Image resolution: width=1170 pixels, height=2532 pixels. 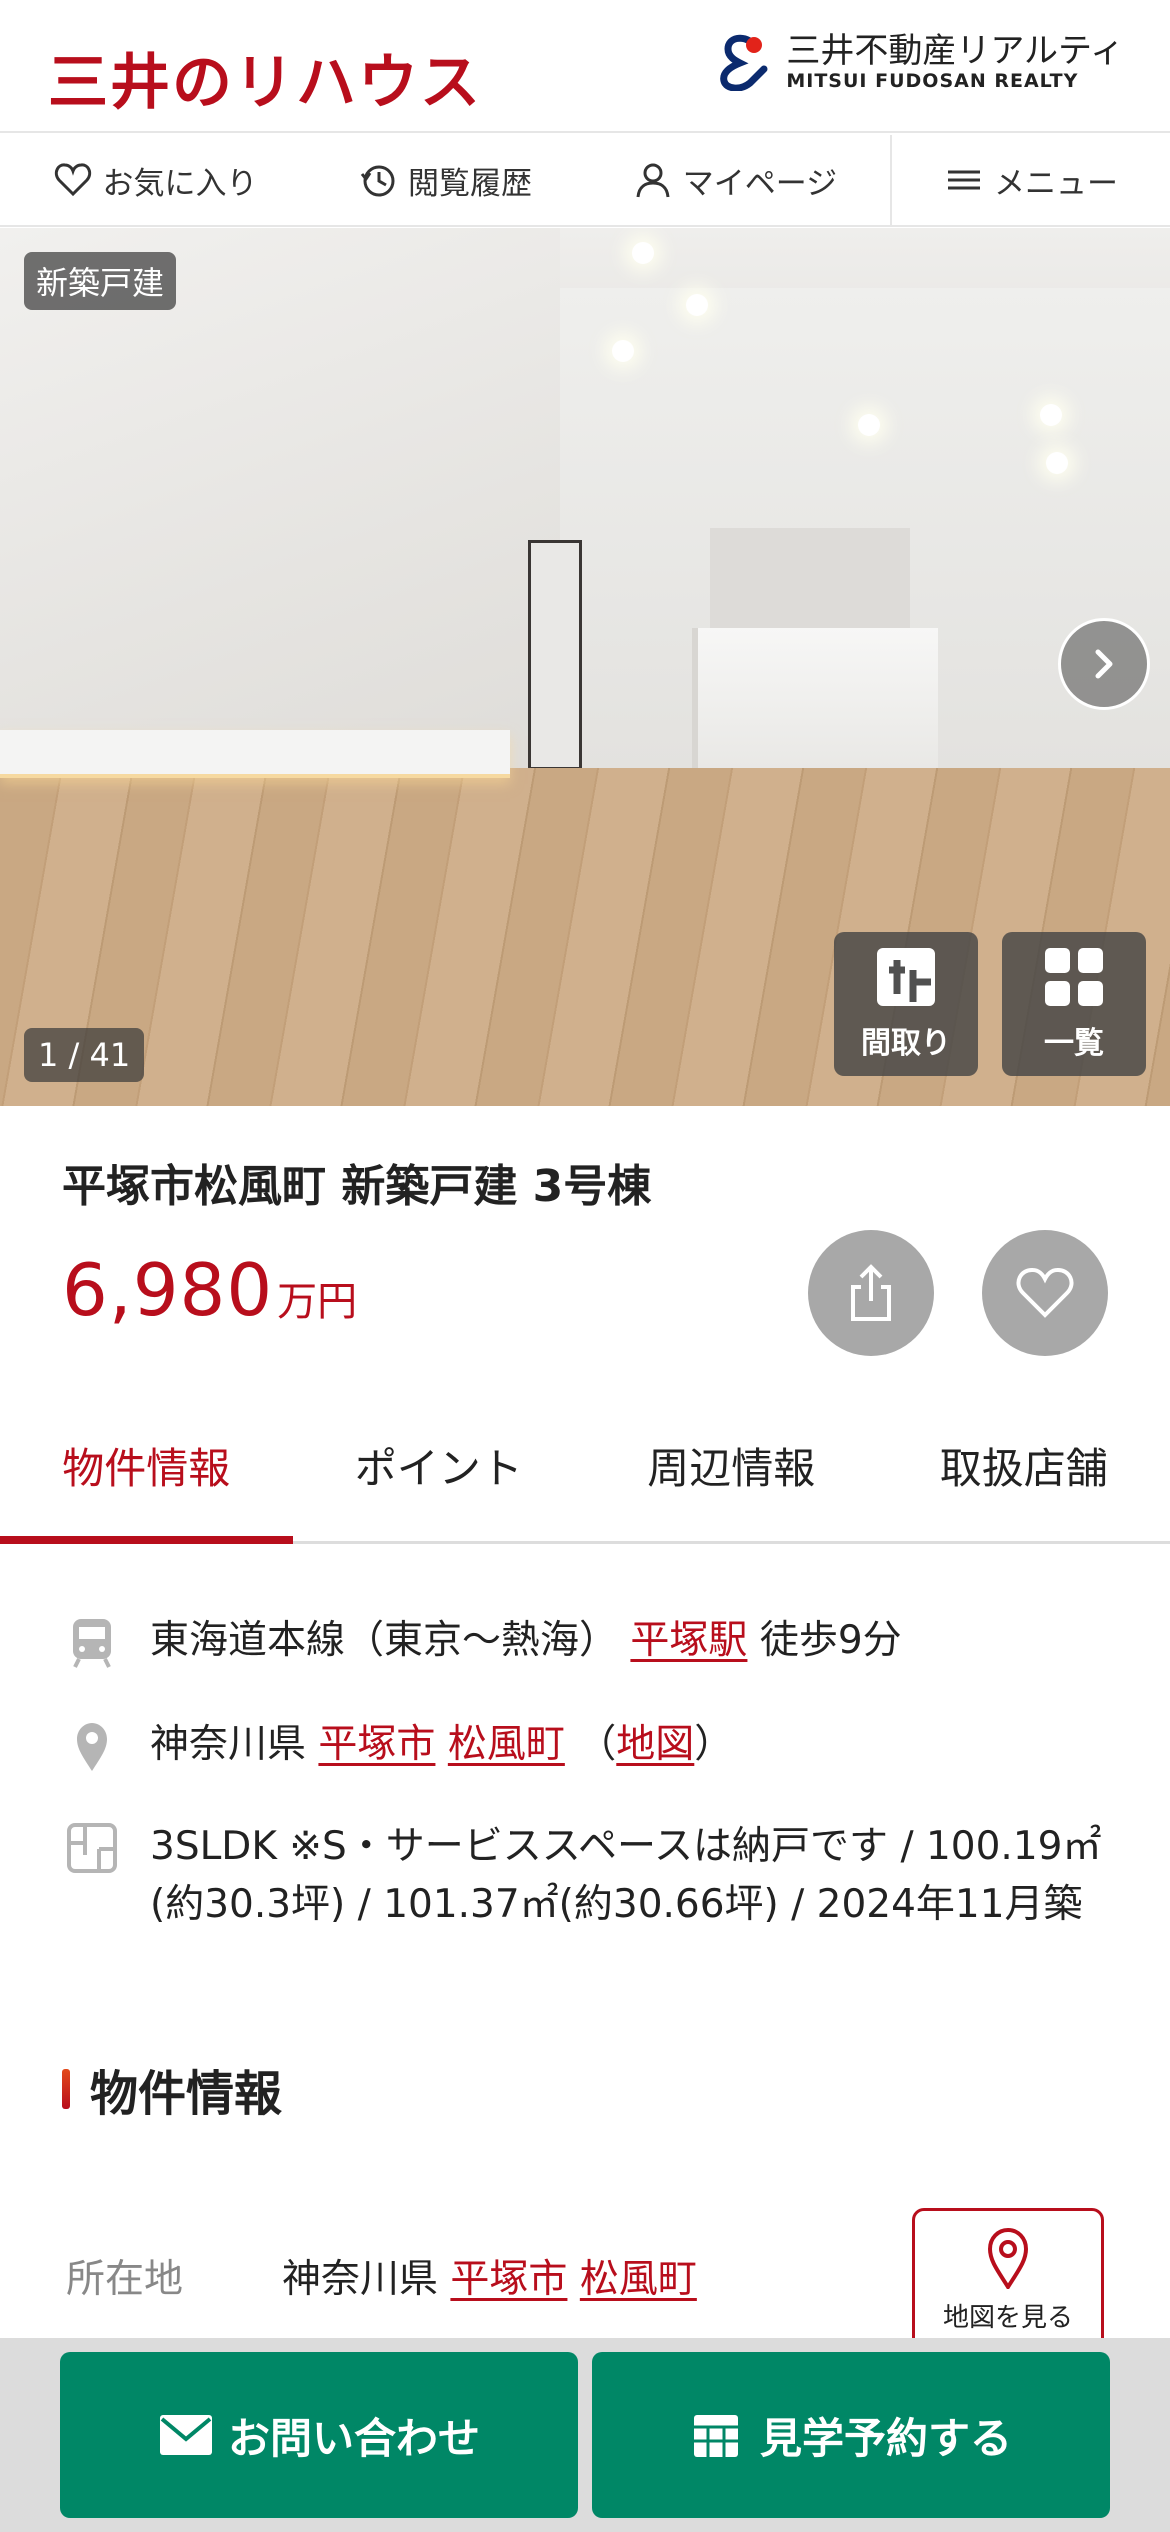 What do you see at coordinates (357, 1186) in the screenshot?
I see `property-title: 平塚市松風町 新築戸建 3号棟` at bounding box center [357, 1186].